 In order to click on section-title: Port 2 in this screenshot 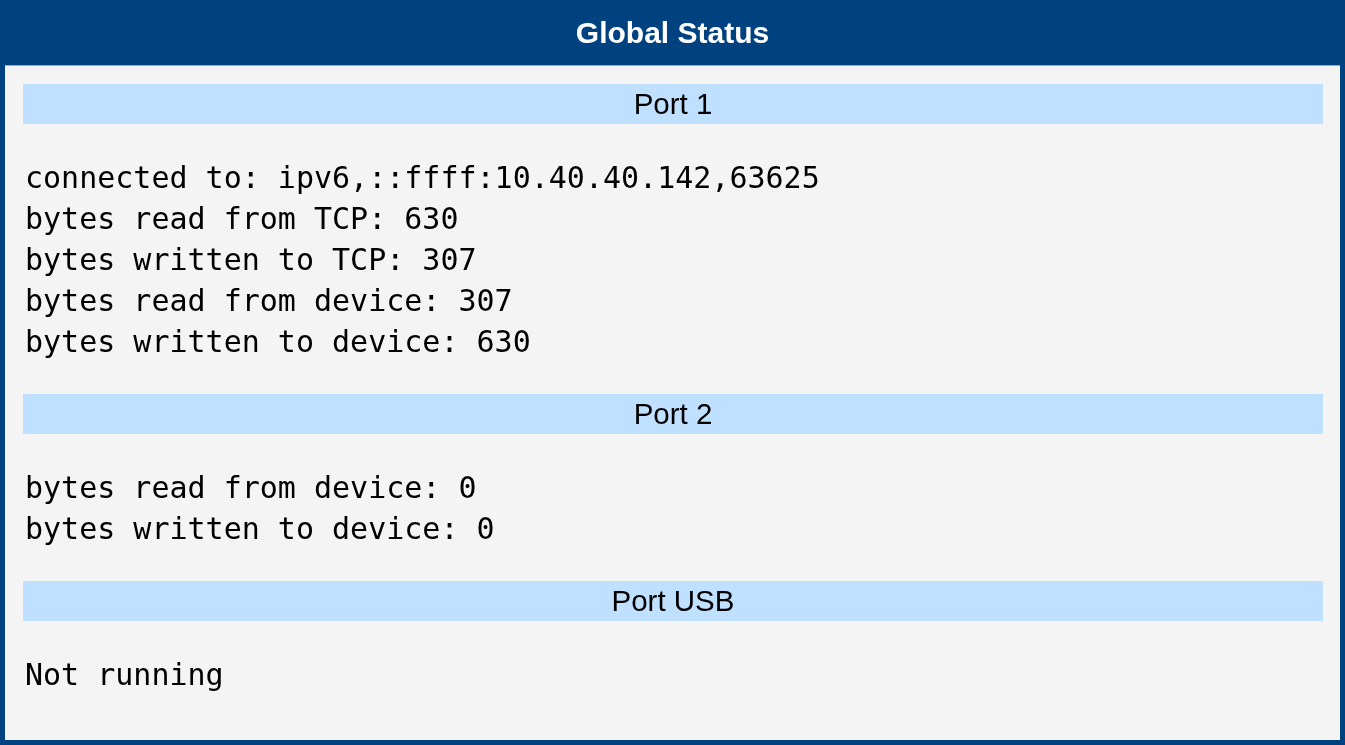, I will do `click(673, 414)`.